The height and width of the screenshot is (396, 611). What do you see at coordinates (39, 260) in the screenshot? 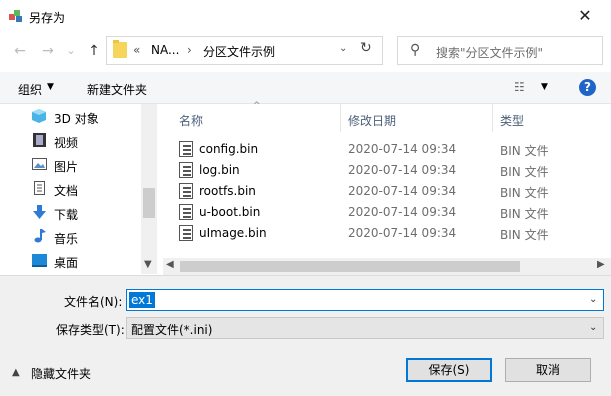
I see `desktop-icon` at bounding box center [39, 260].